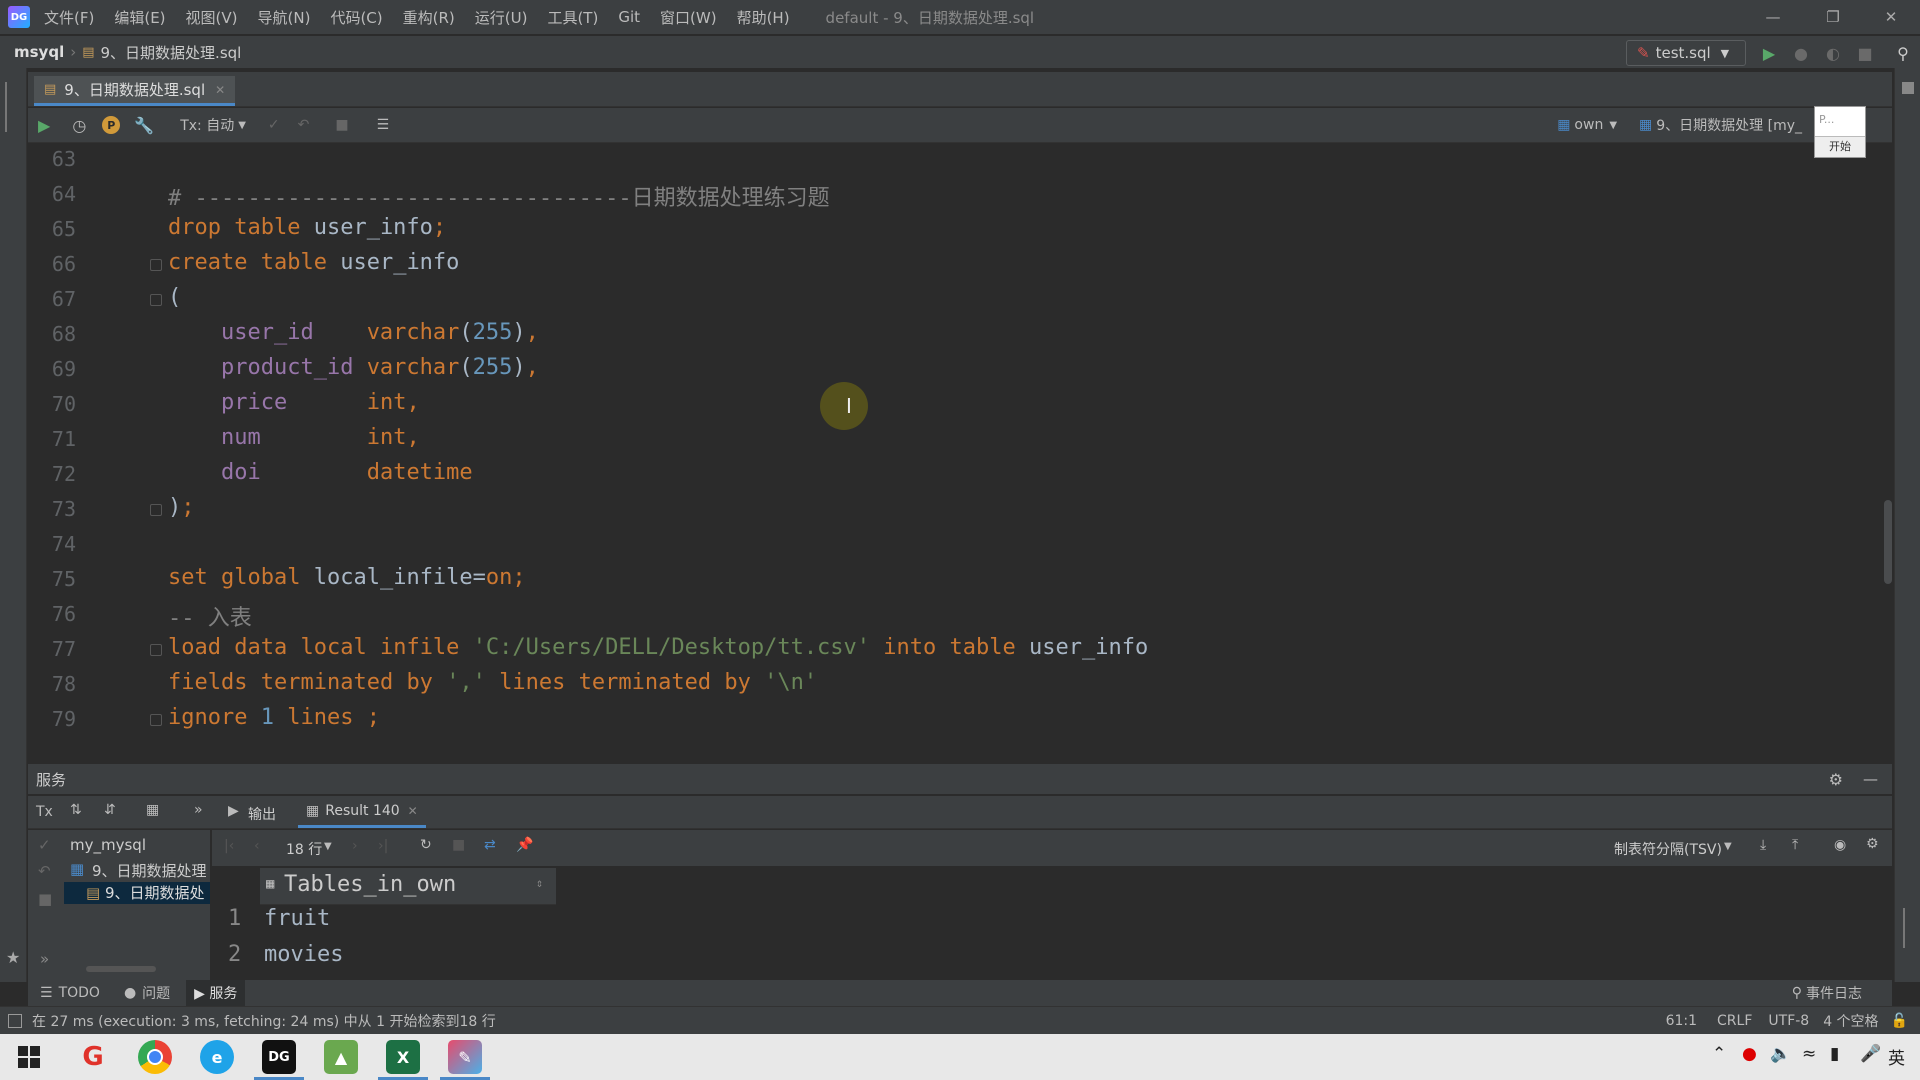  I want to click on tab-result: ▦ Result 140 ✕, so click(362, 812).